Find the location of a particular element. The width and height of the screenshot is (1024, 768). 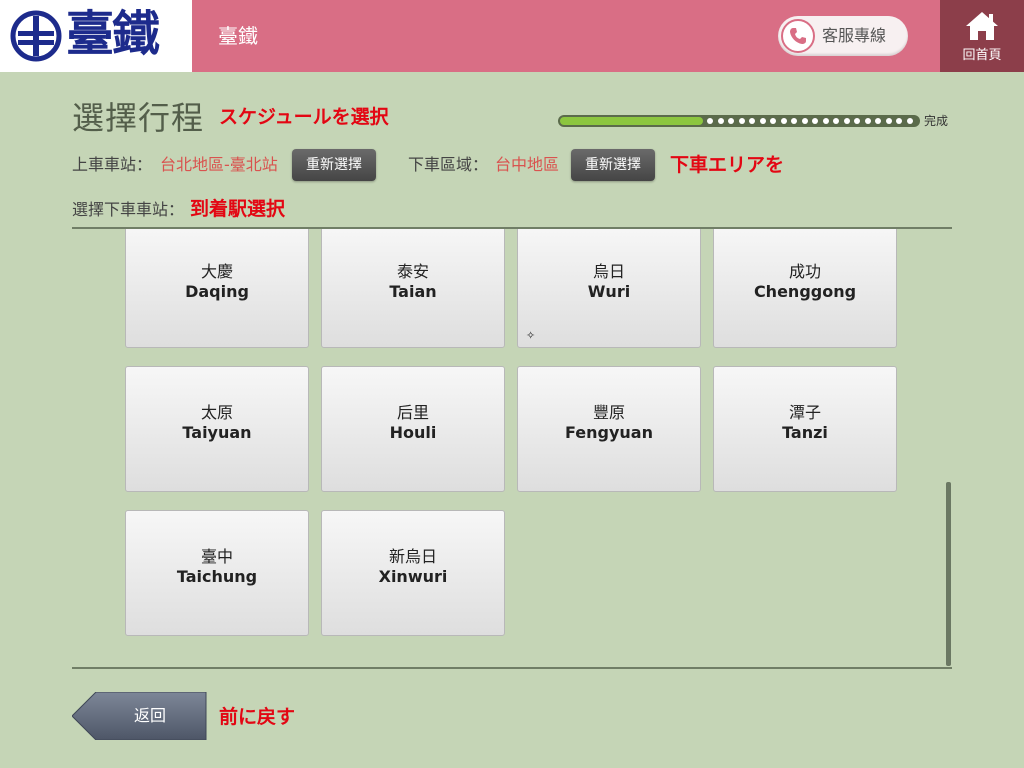

home-button: 回首頁 is located at coordinates (982, 36).